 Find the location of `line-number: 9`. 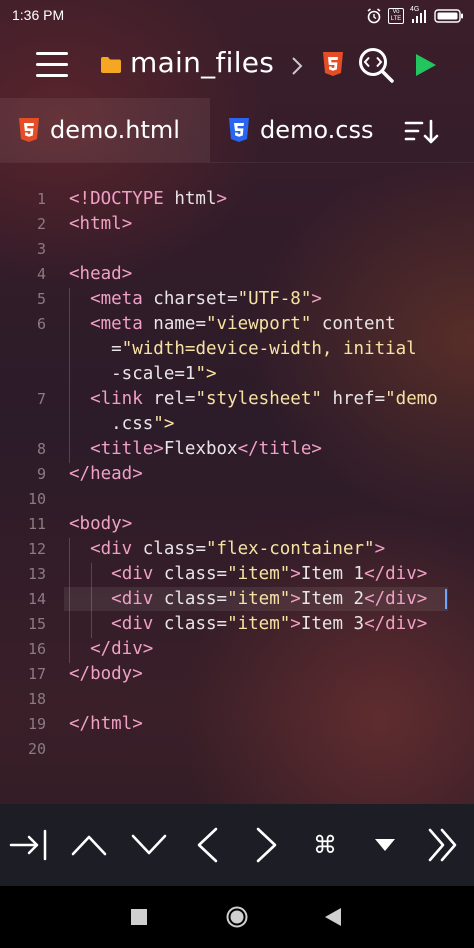

line-number: 9 is located at coordinates (41, 474).